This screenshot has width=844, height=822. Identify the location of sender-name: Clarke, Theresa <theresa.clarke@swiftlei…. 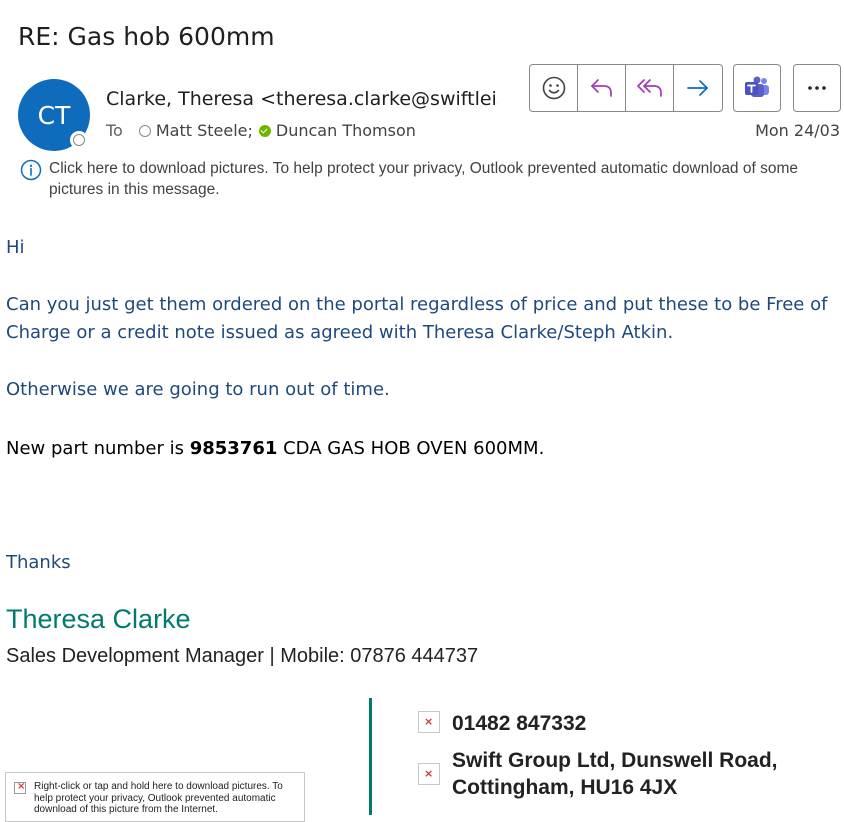
(302, 99).